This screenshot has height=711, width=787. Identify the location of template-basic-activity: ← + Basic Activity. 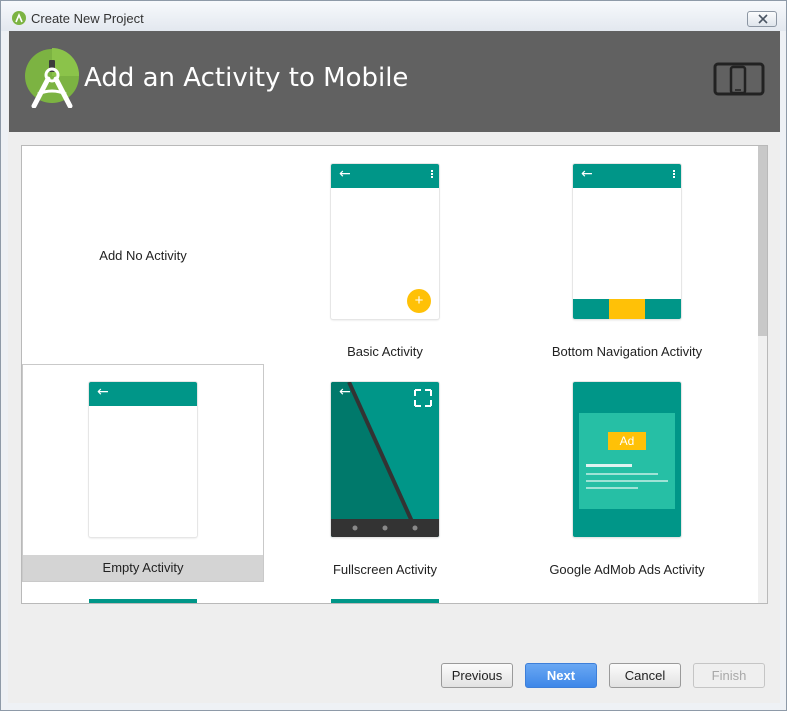
(385, 255).